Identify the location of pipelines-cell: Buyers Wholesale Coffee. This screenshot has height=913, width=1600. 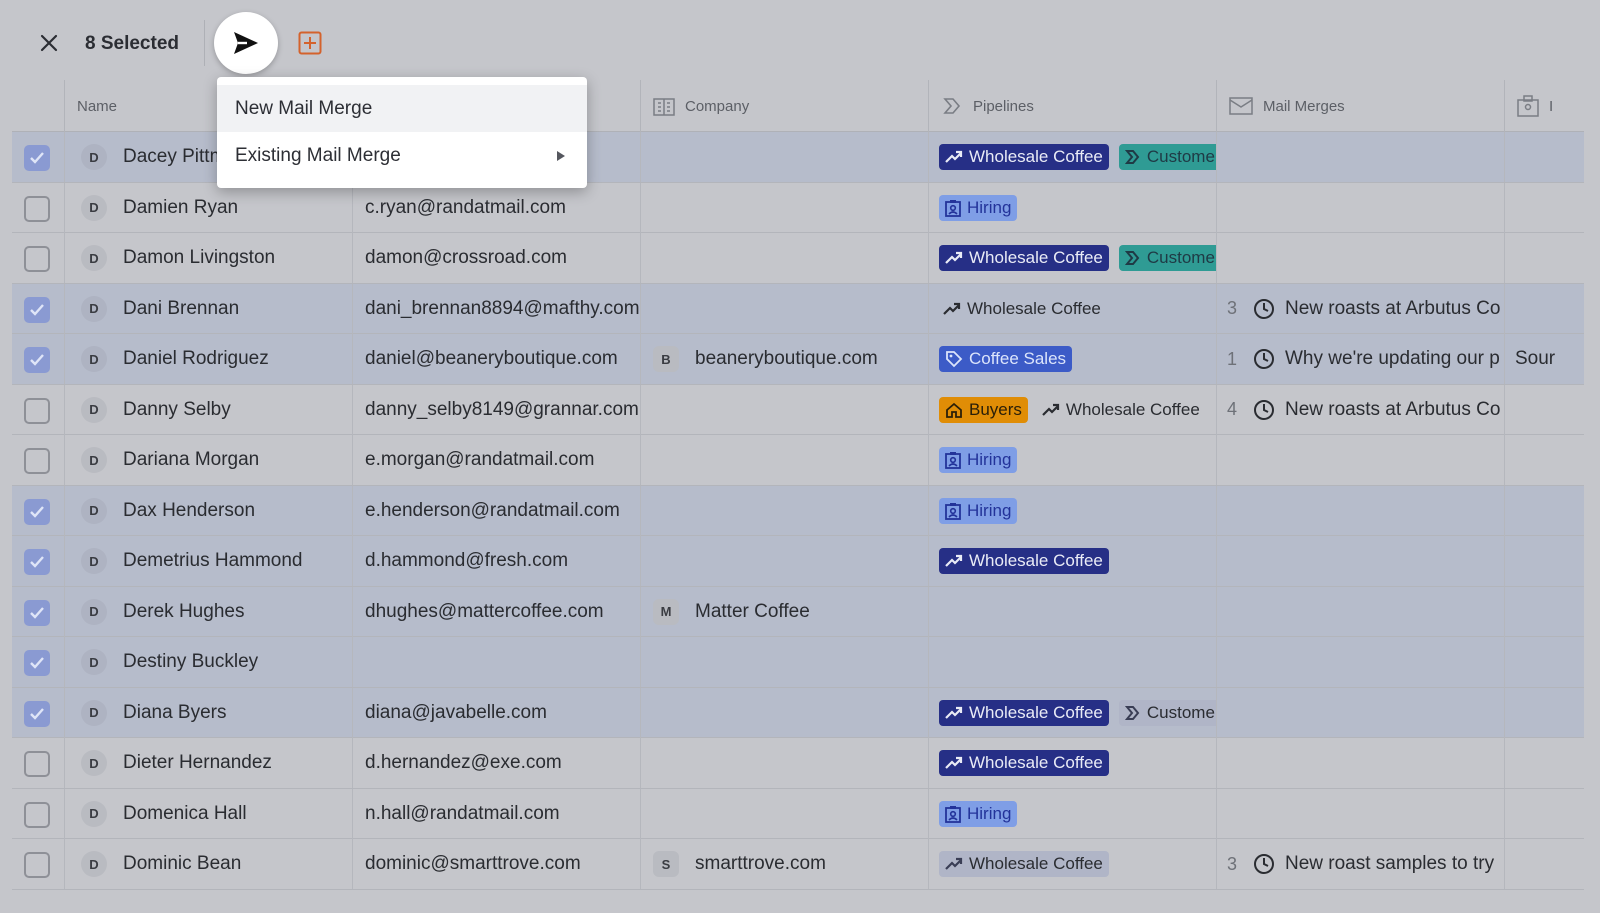
(1072, 409).